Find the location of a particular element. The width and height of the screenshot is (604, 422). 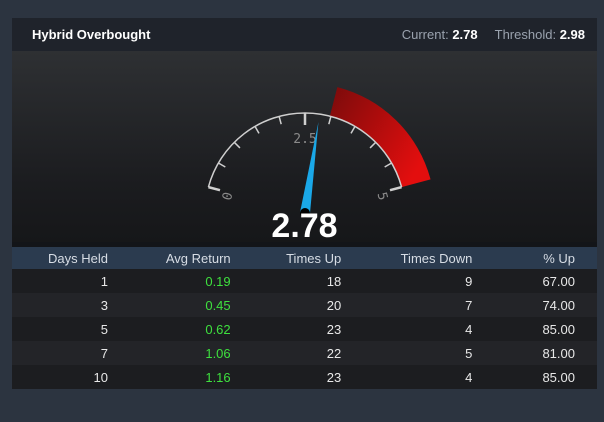

cell-times-down: 7 is located at coordinates (429, 305).